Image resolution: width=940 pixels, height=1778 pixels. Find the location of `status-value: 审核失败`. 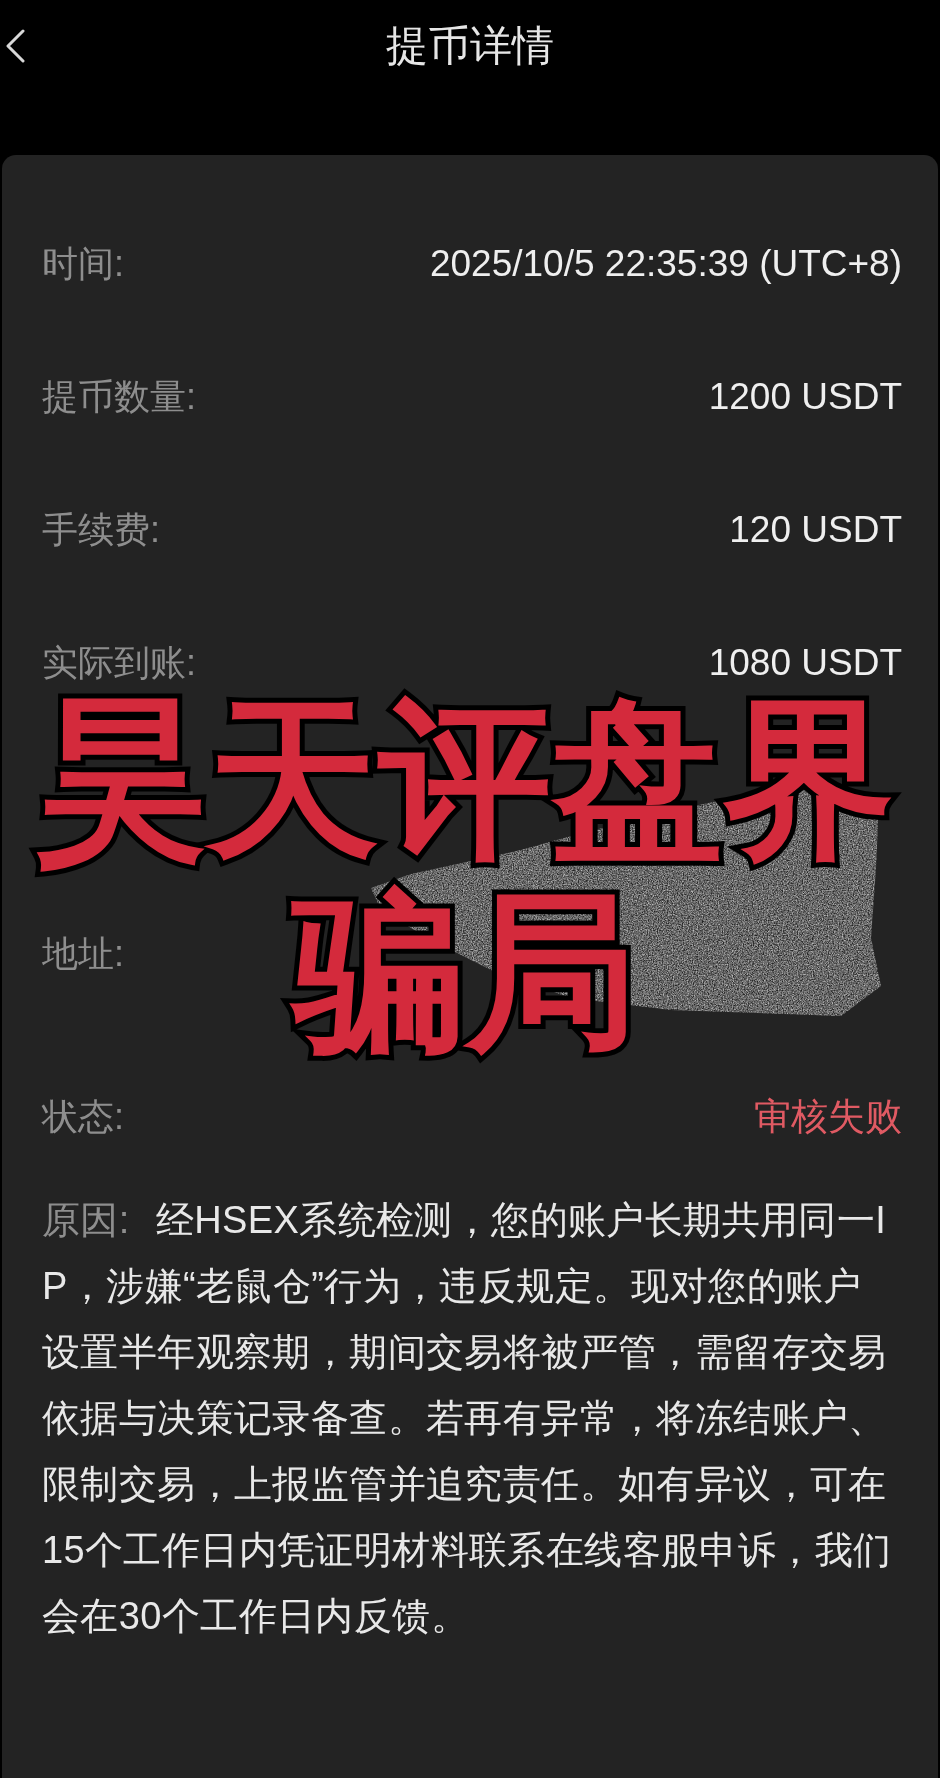

status-value: 审核失败 is located at coordinates (828, 1116).